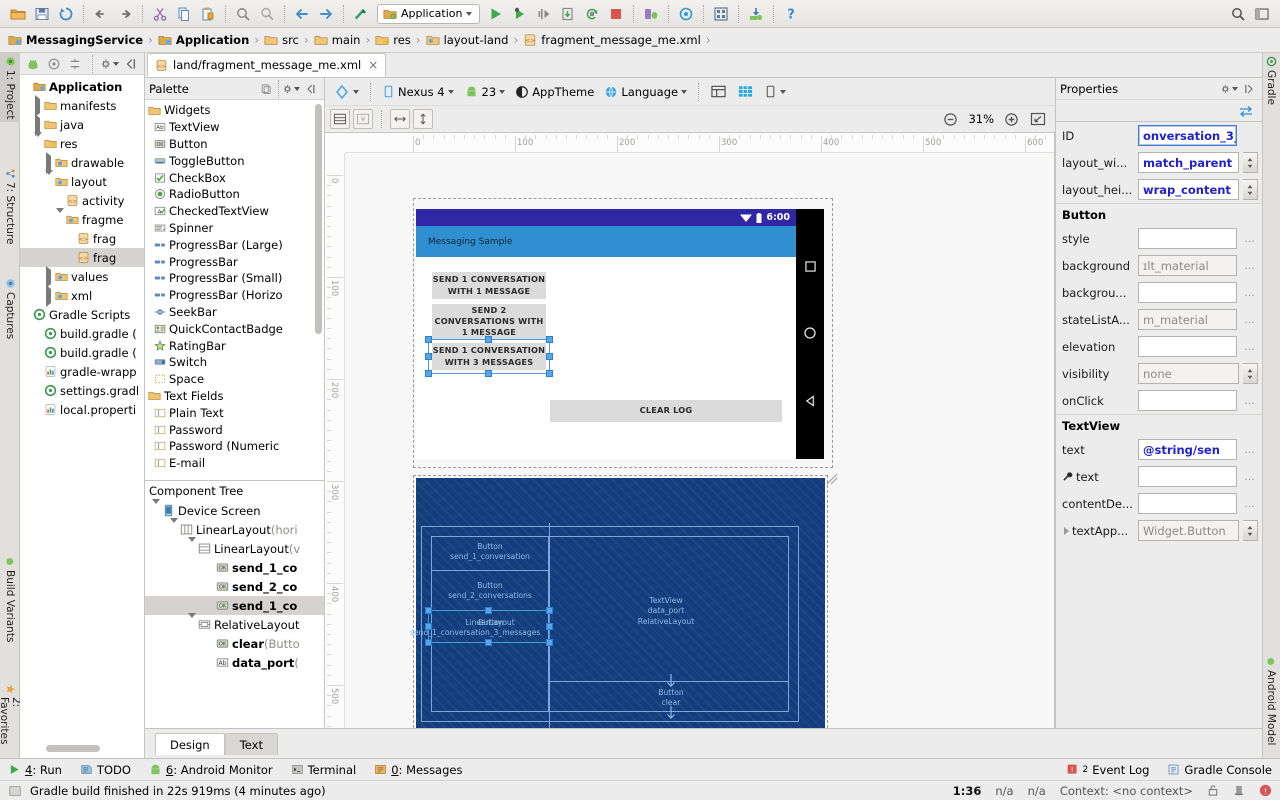  Describe the element at coordinates (53, 64) in the screenshot. I see `target-icon` at that location.